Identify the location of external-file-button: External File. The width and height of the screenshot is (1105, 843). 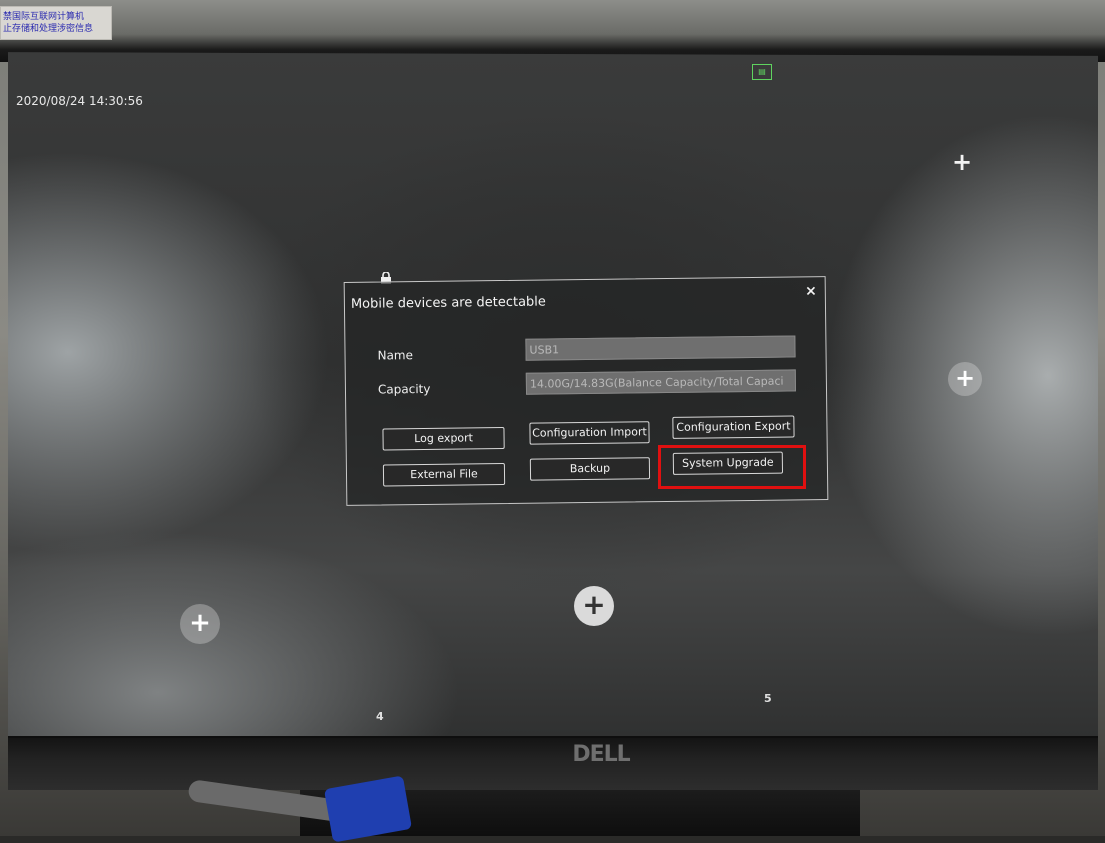
(444, 474).